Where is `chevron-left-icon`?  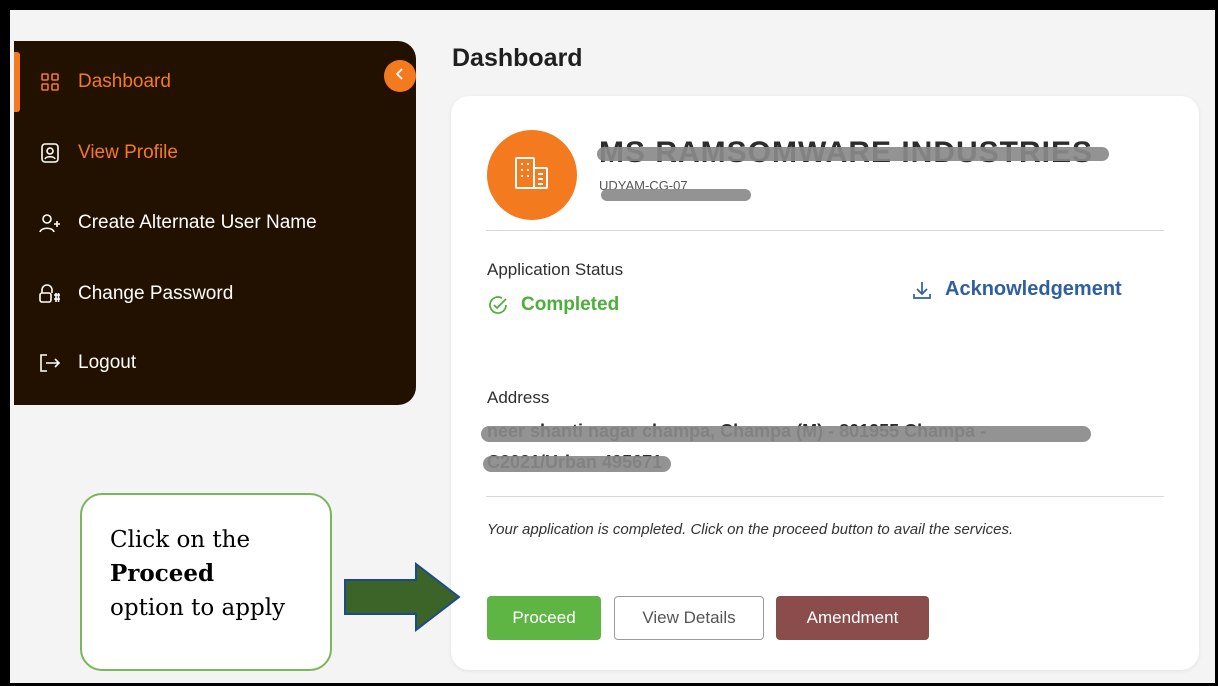
chevron-left-icon is located at coordinates (400, 76).